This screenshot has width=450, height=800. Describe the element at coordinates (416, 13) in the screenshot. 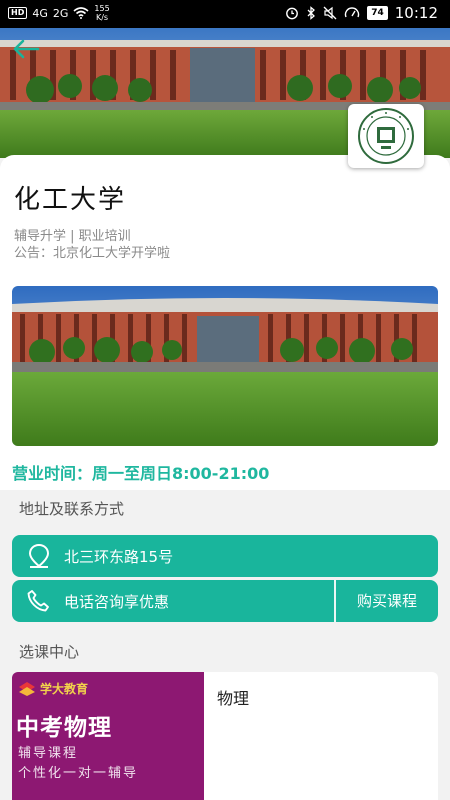

I see `clock: 10:12` at that location.